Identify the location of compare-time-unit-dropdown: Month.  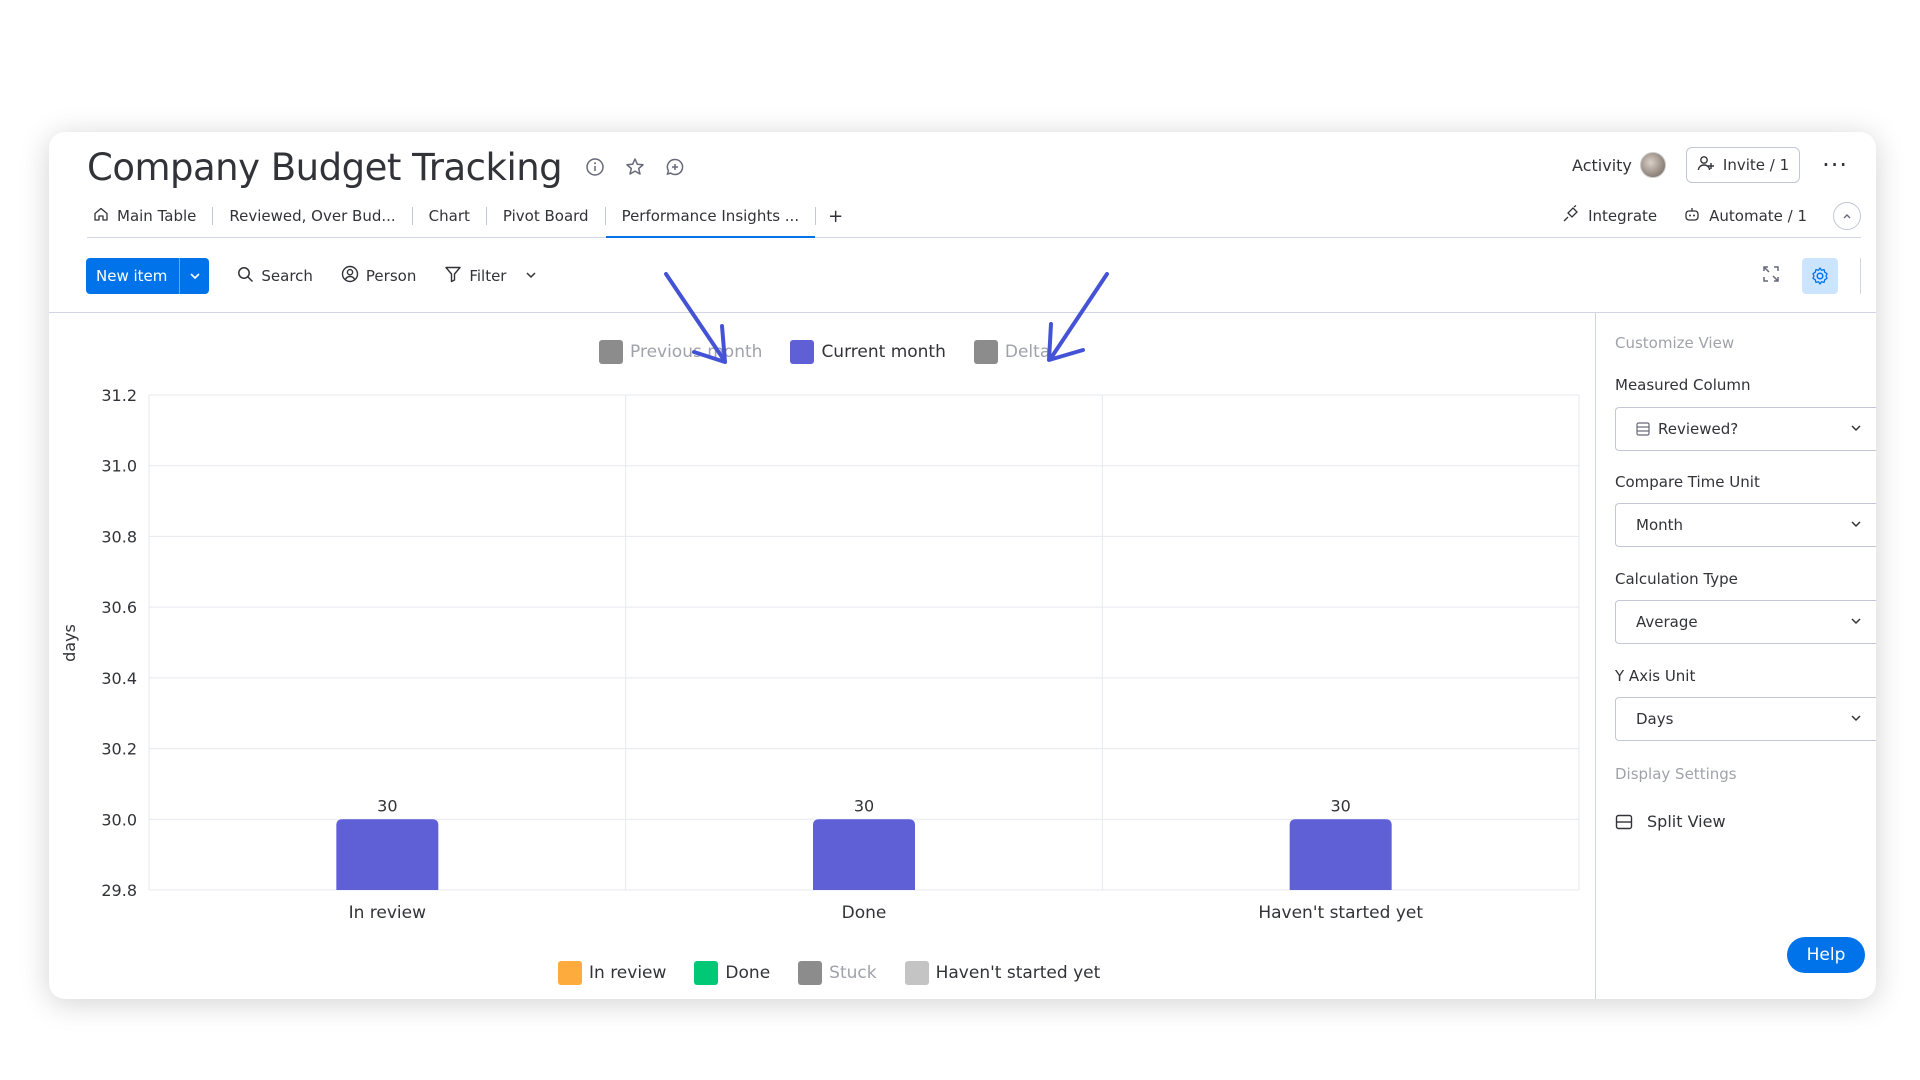
(1745, 525).